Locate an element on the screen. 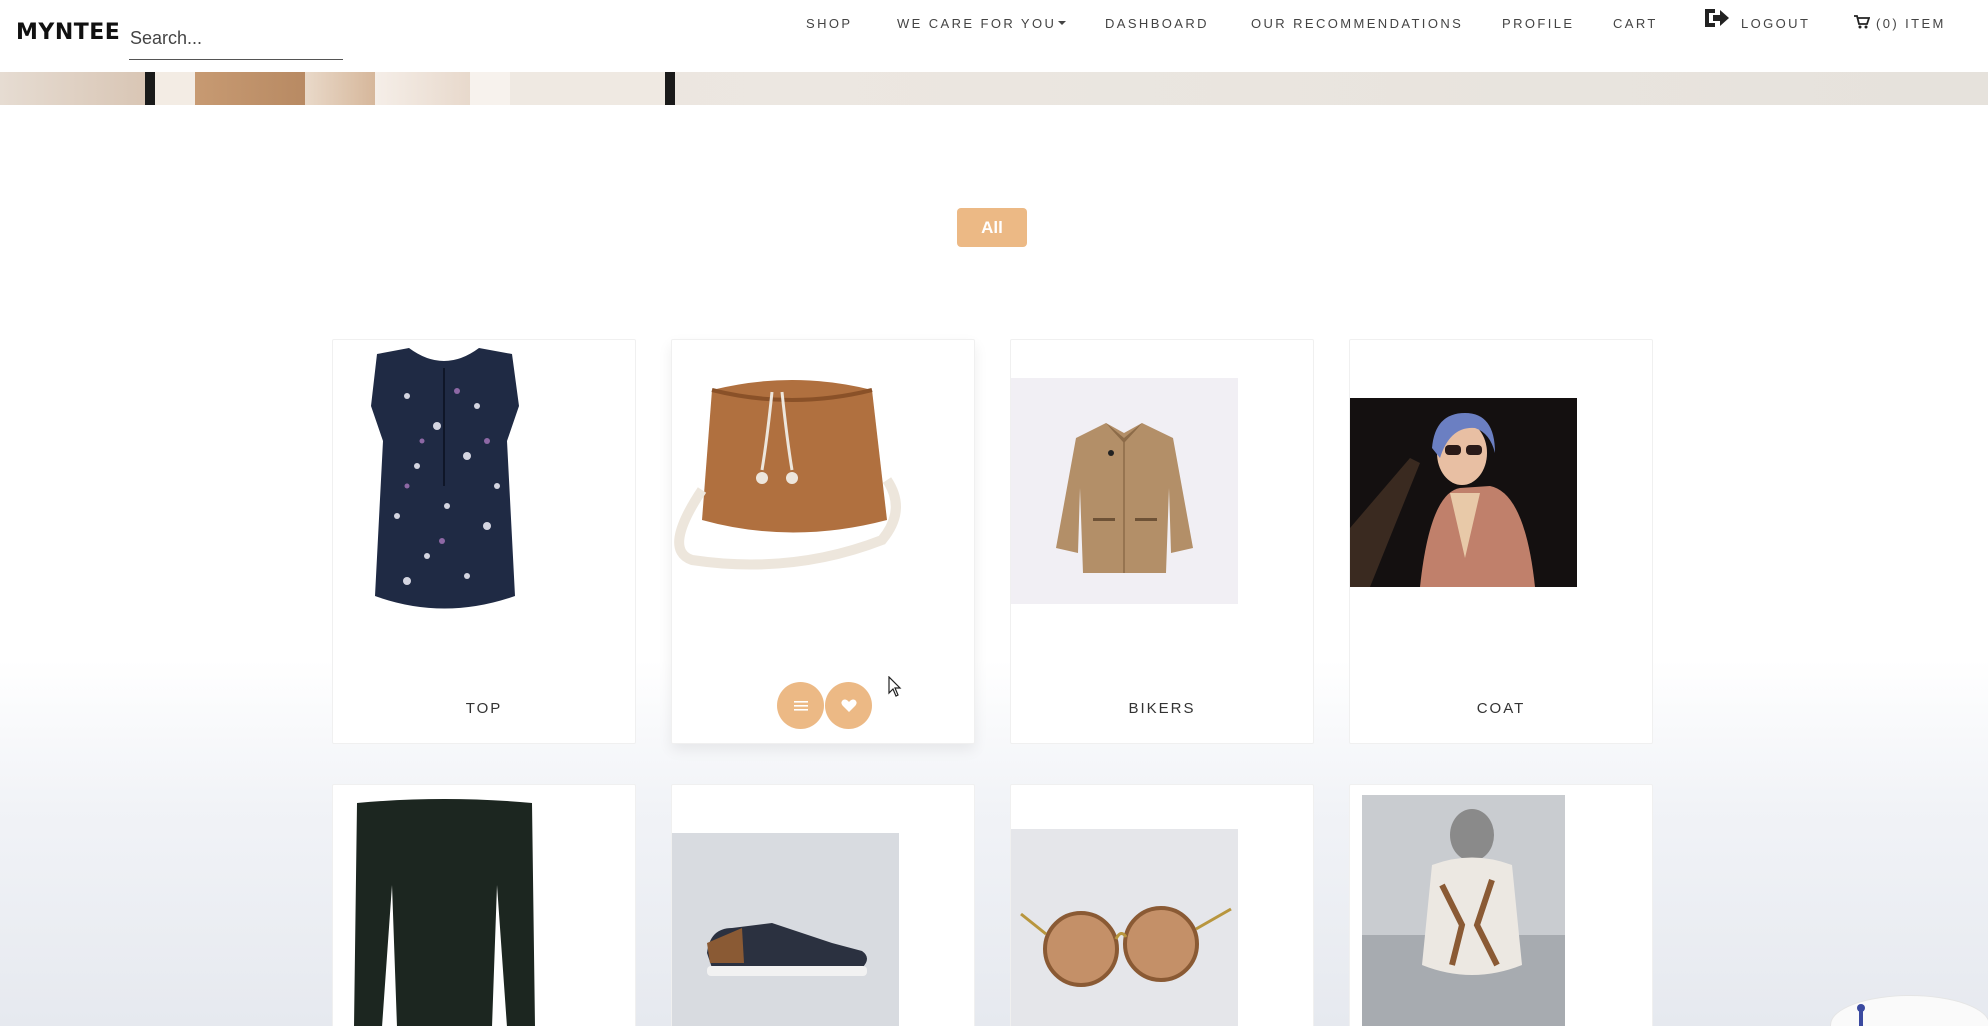 The image size is (1988, 1026). heart-icon is located at coordinates (848, 705).